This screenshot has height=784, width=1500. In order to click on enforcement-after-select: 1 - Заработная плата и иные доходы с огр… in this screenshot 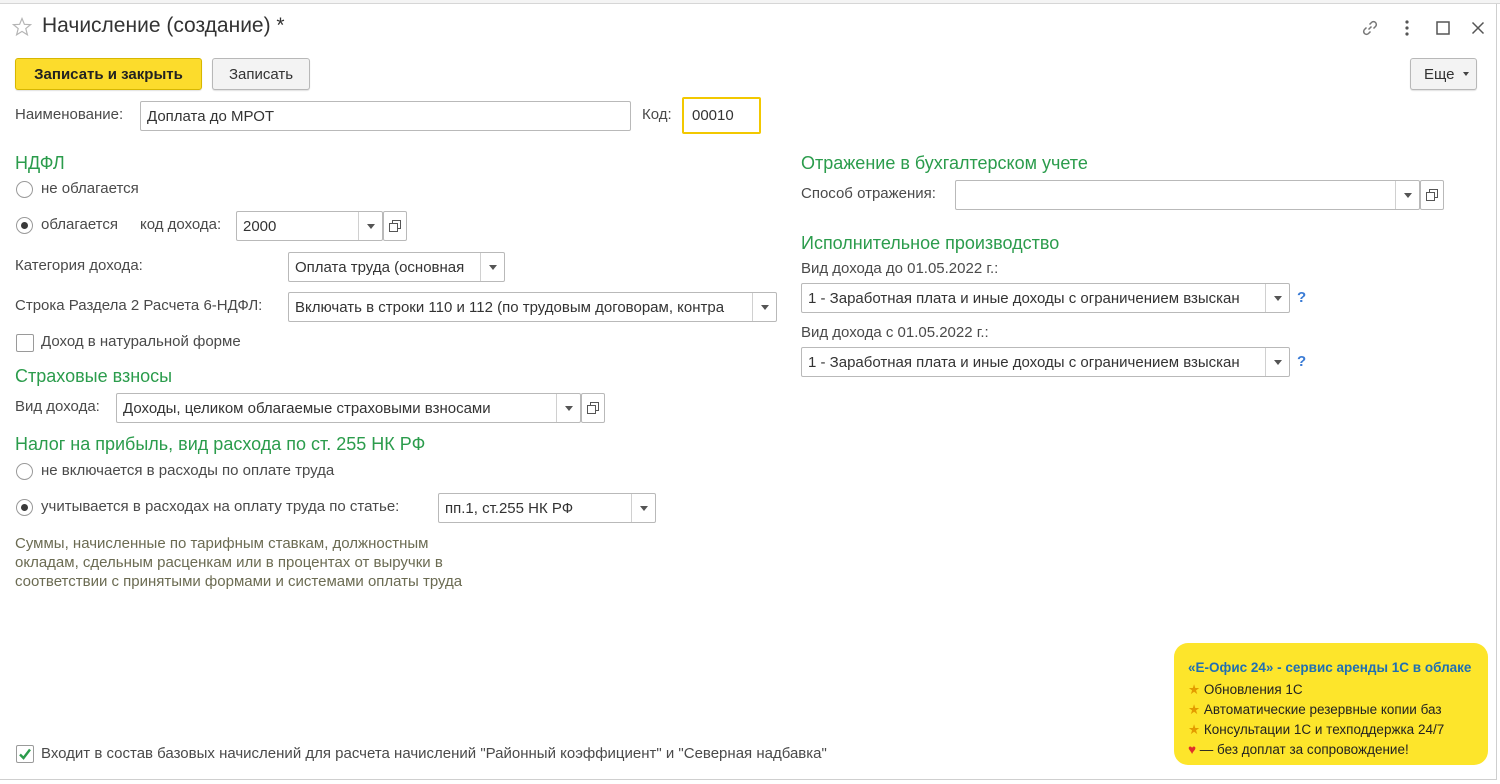, I will do `click(1045, 362)`.